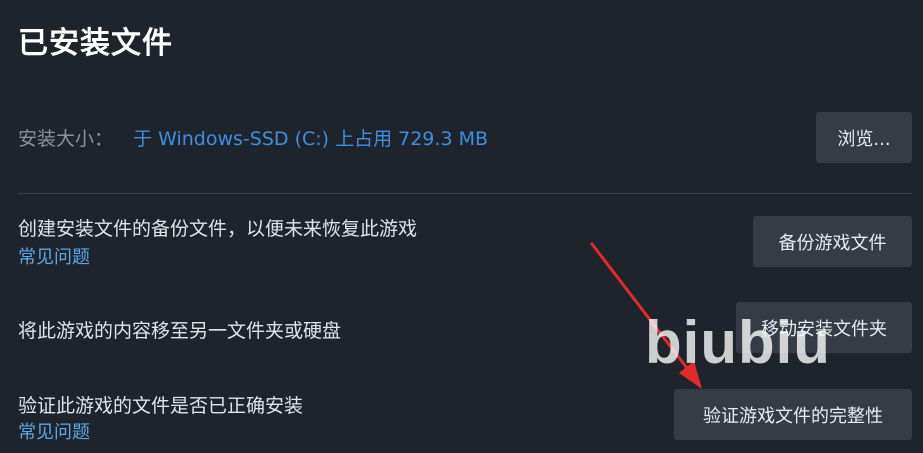 The width and height of the screenshot is (923, 453). Describe the element at coordinates (54, 256) in the screenshot. I see `backup-faq-link: 常见问题` at that location.